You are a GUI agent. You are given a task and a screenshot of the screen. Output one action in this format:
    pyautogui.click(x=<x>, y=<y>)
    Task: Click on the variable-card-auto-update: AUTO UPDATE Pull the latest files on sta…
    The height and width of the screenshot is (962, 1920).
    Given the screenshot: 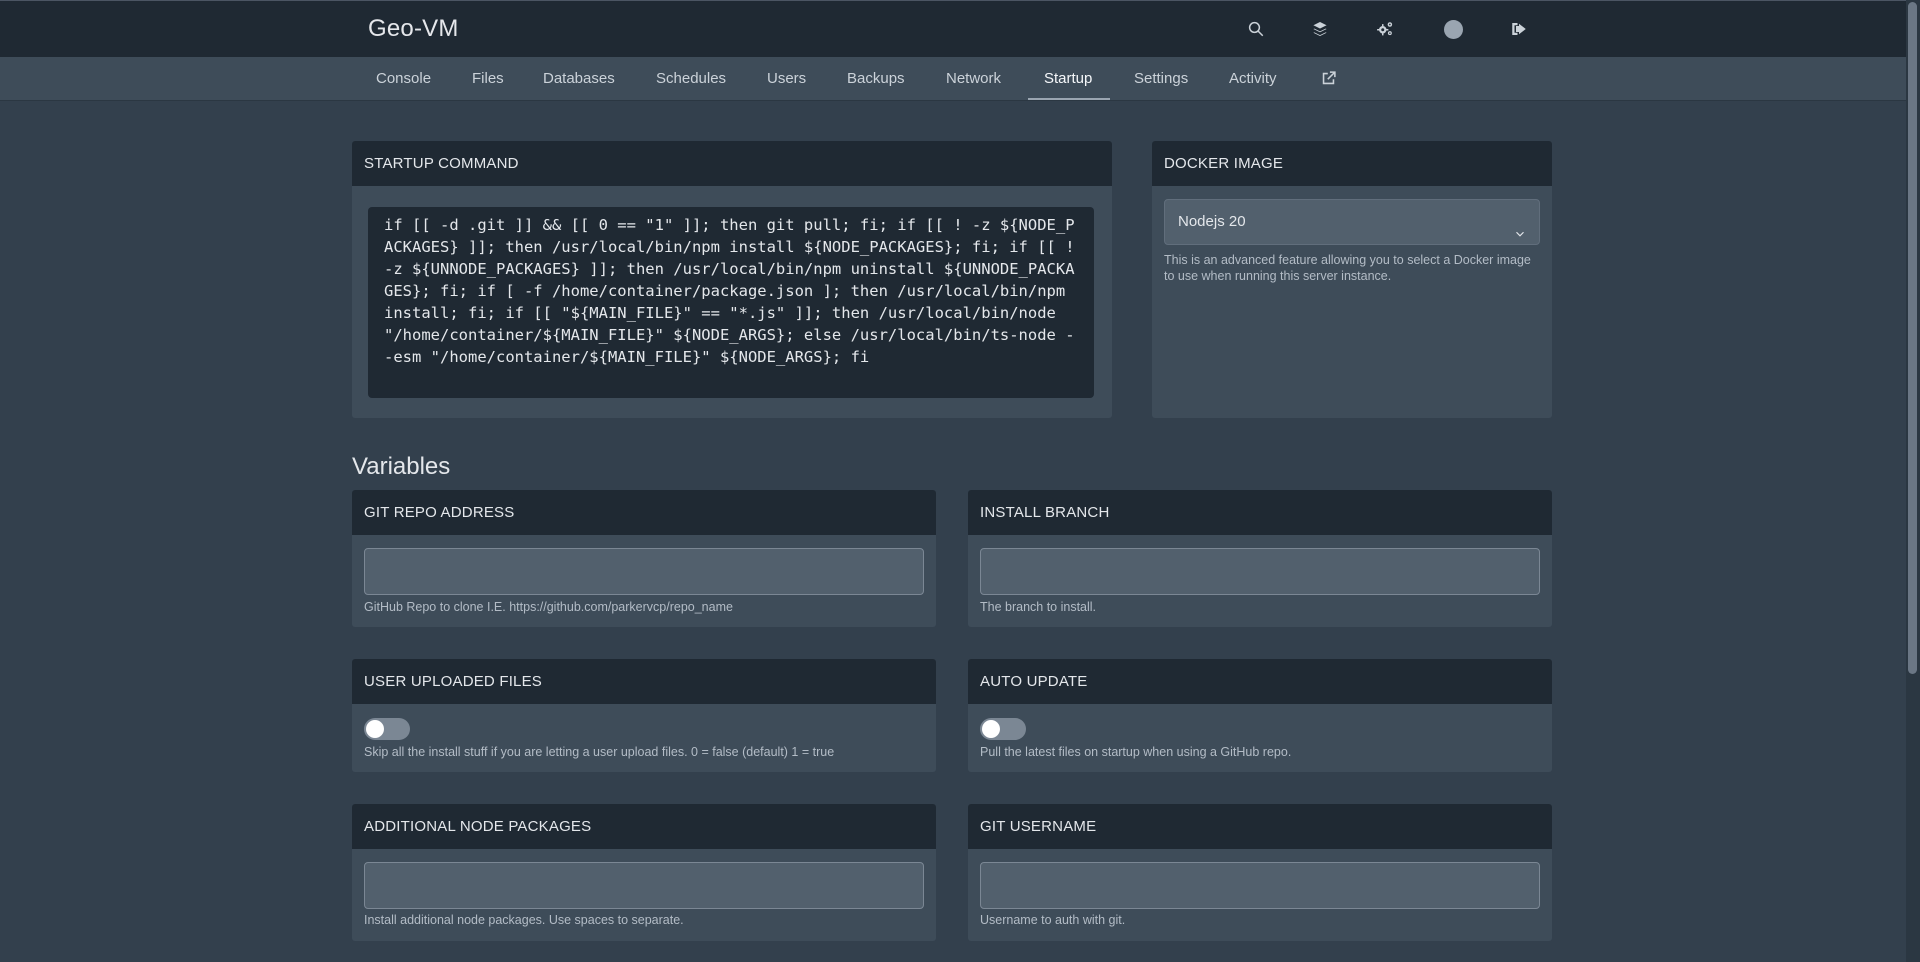 What is the action you would take?
    pyautogui.click(x=1260, y=715)
    